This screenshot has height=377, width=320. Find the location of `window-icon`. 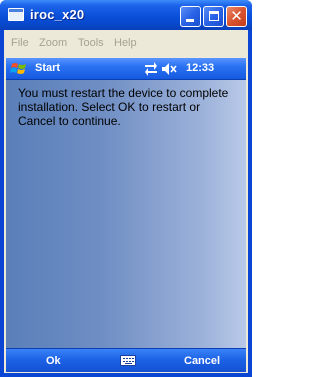

window-icon is located at coordinates (16, 14).